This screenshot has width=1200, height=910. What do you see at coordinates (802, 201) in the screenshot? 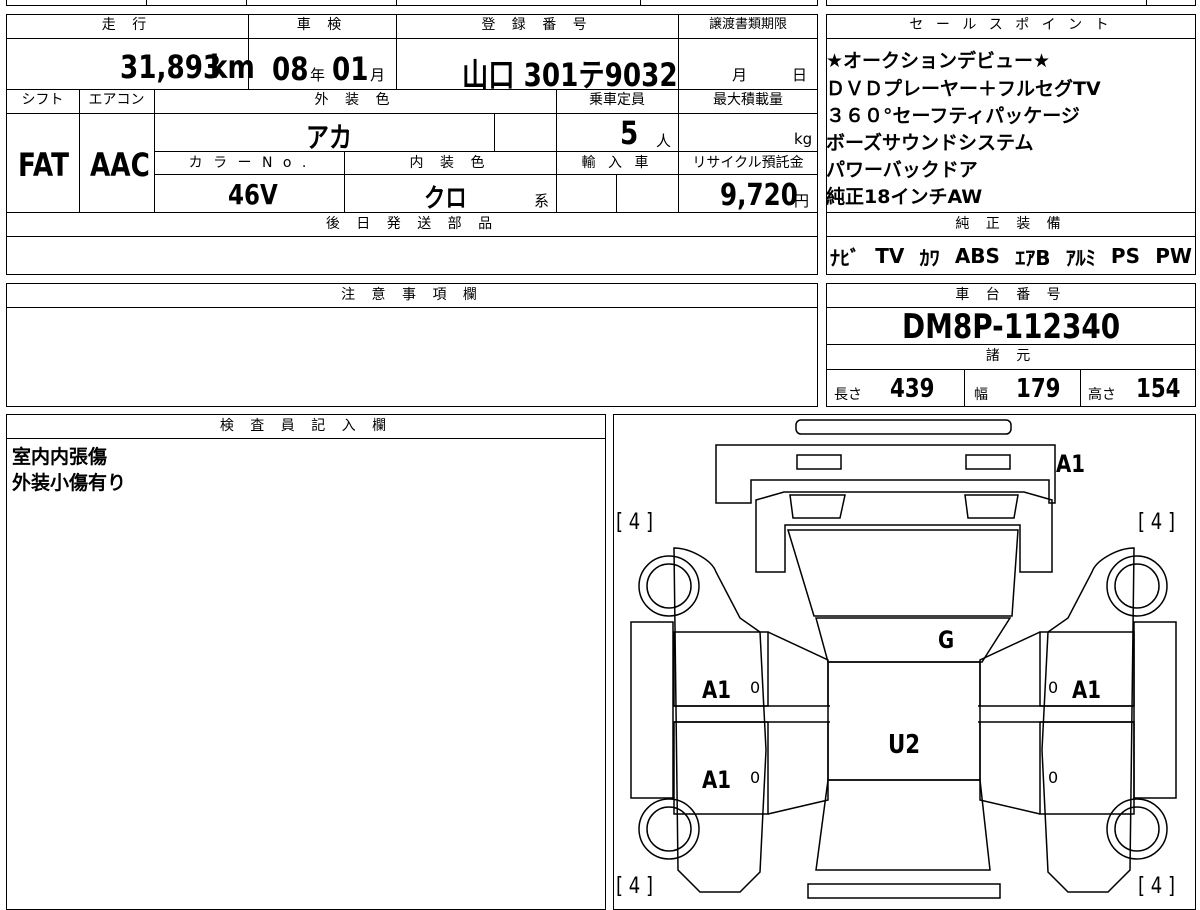
I see `recycle-unit: 円` at bounding box center [802, 201].